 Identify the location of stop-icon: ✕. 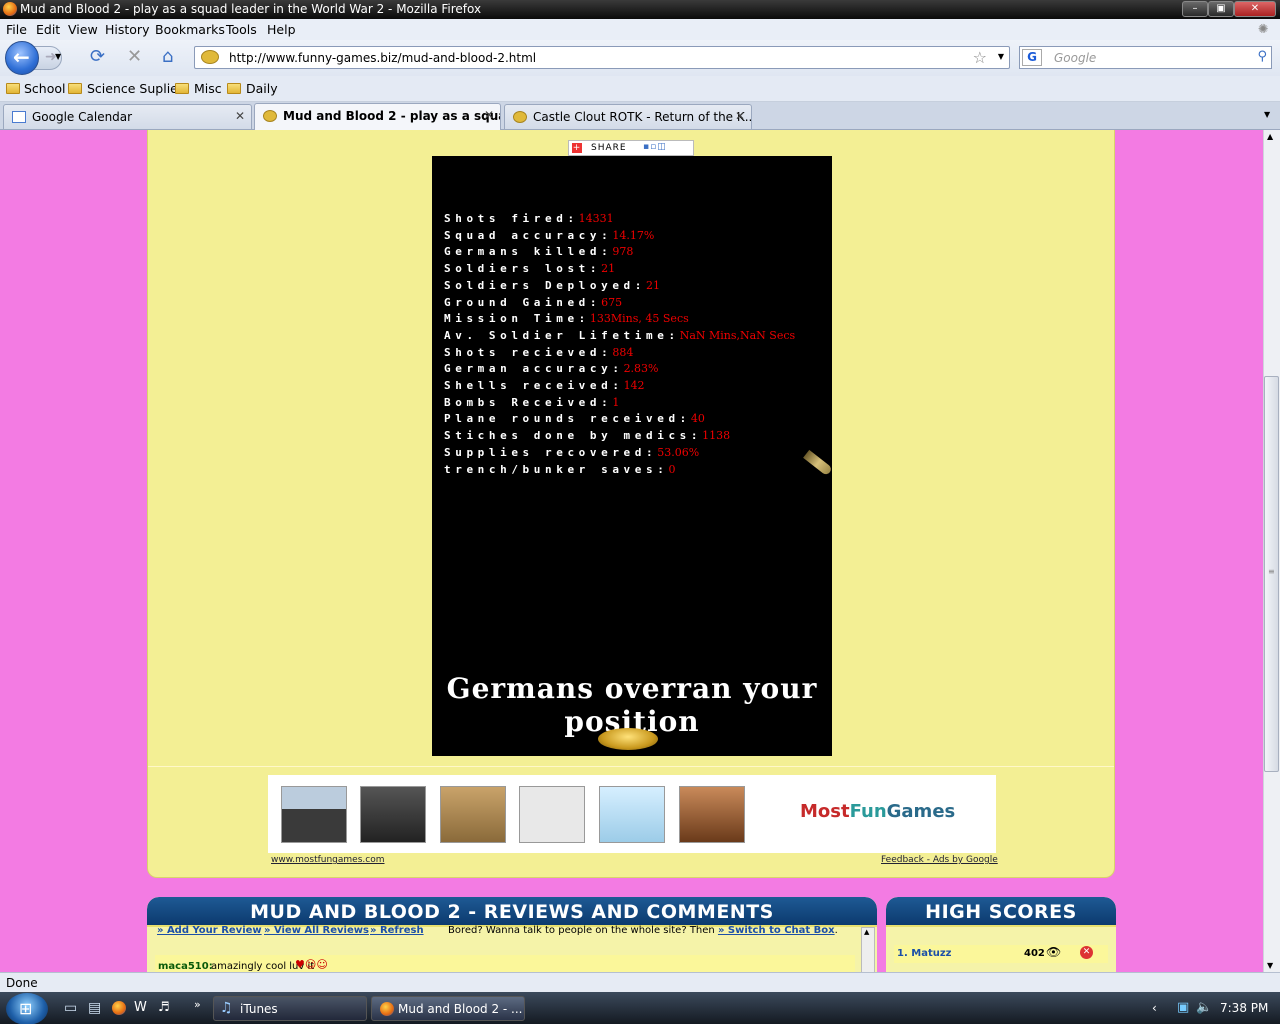
(134, 56).